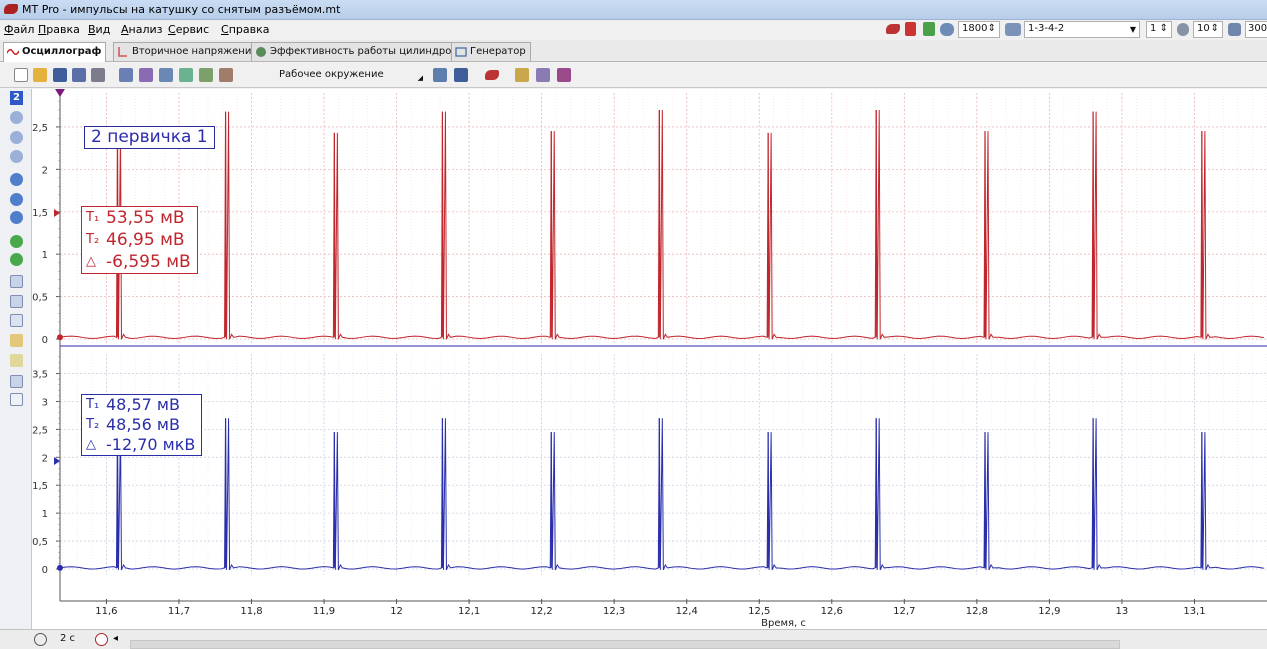 The height and width of the screenshot is (649, 1267). I want to click on blue-y-tick-label: 0,5, so click(40, 542).